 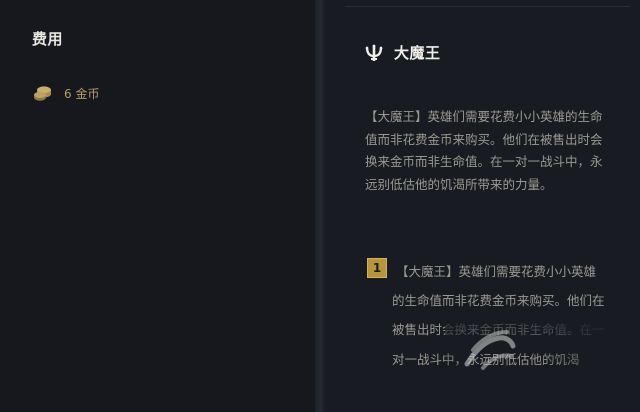 I want to click on cost-section-title: 费用, so click(x=48, y=39).